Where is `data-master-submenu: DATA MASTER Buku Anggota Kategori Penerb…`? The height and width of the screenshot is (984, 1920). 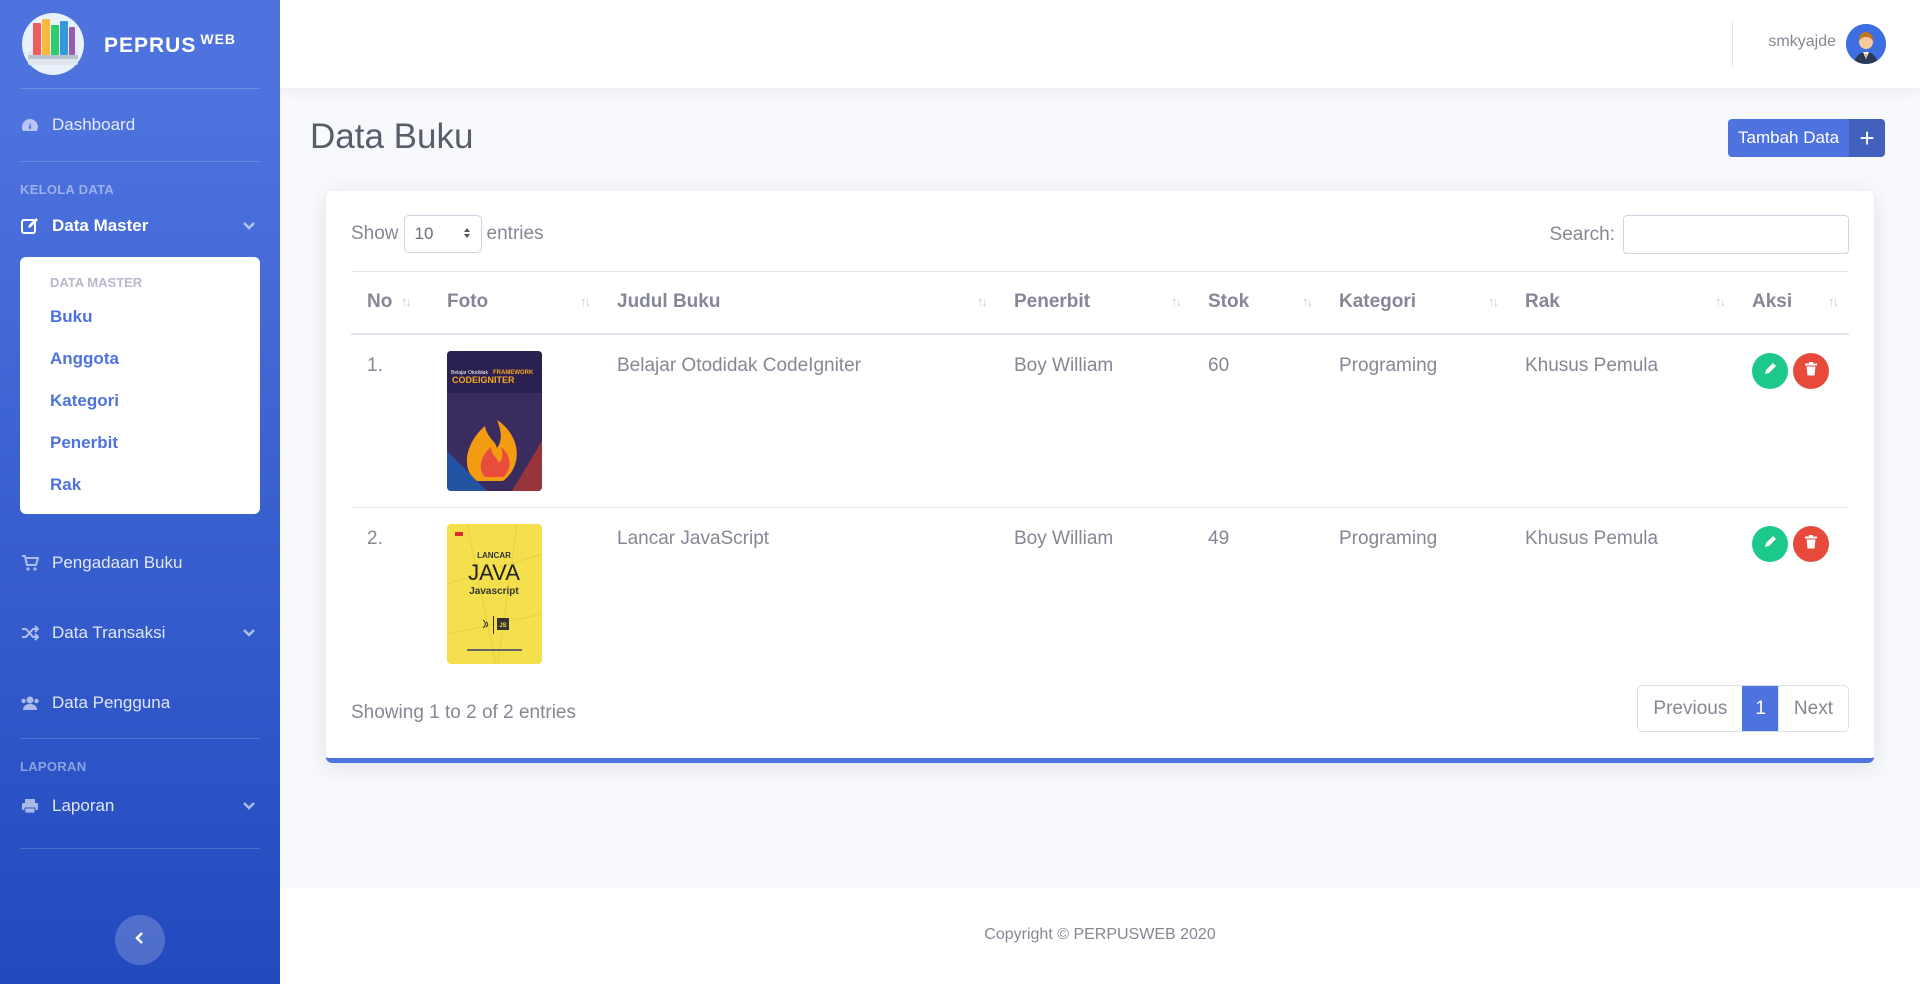
data-master-submenu: DATA MASTER Buku Anggota Kategori Penerb… is located at coordinates (140, 385).